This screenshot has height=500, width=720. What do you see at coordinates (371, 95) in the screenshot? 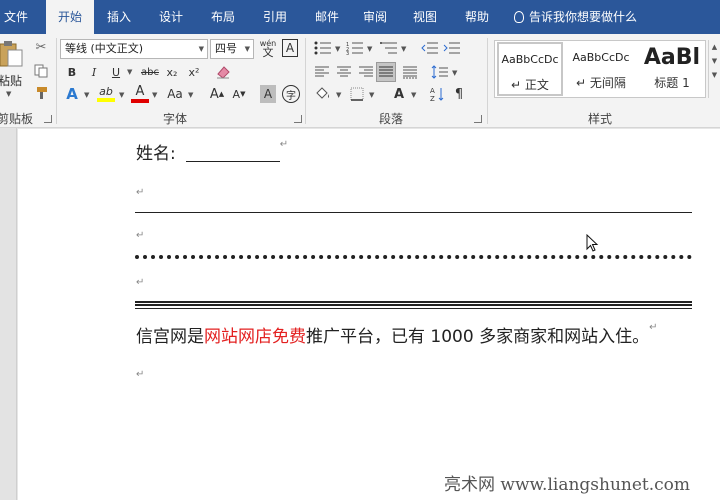
I see `borders-dropdown: ▼` at bounding box center [371, 95].